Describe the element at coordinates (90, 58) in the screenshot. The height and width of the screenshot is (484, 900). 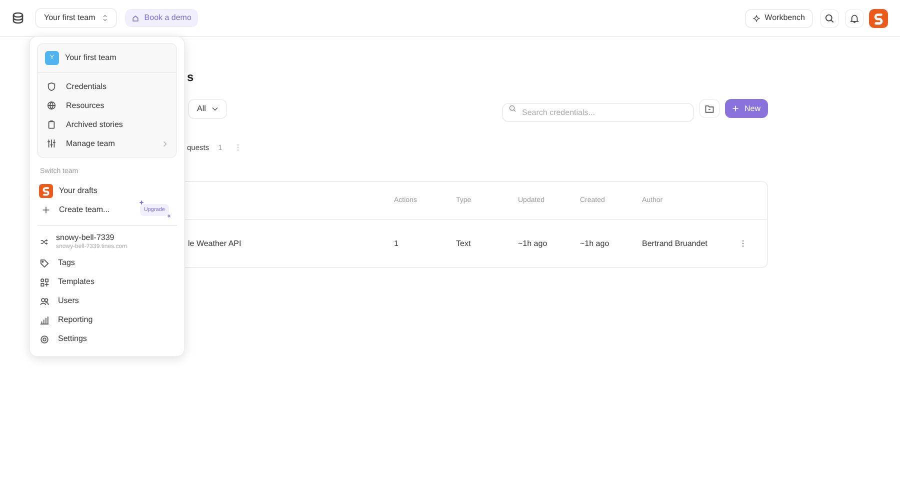
I see `team-name: Your first team` at that location.